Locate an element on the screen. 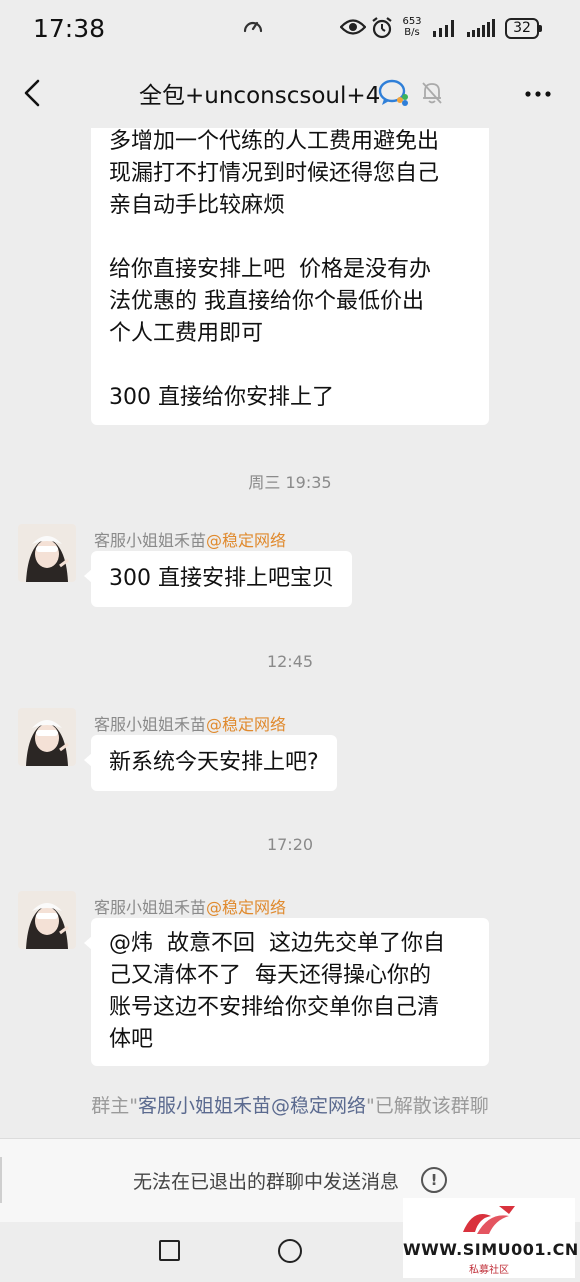 The height and width of the screenshot is (1282, 580). message-bubble: 300 直接安排上吧宝贝 is located at coordinates (218, 579).